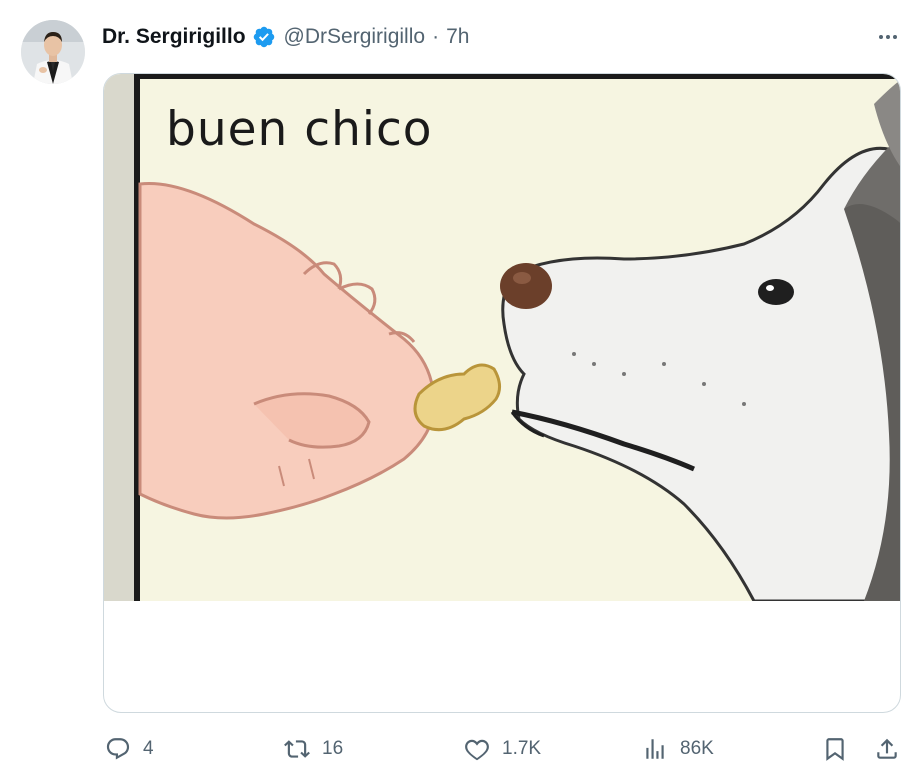  I want to click on verified-badge-icon, so click(264, 37).